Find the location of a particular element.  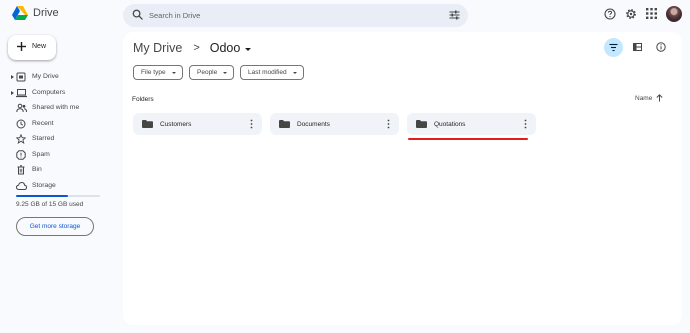

sort-control: Name is located at coordinates (649, 98).